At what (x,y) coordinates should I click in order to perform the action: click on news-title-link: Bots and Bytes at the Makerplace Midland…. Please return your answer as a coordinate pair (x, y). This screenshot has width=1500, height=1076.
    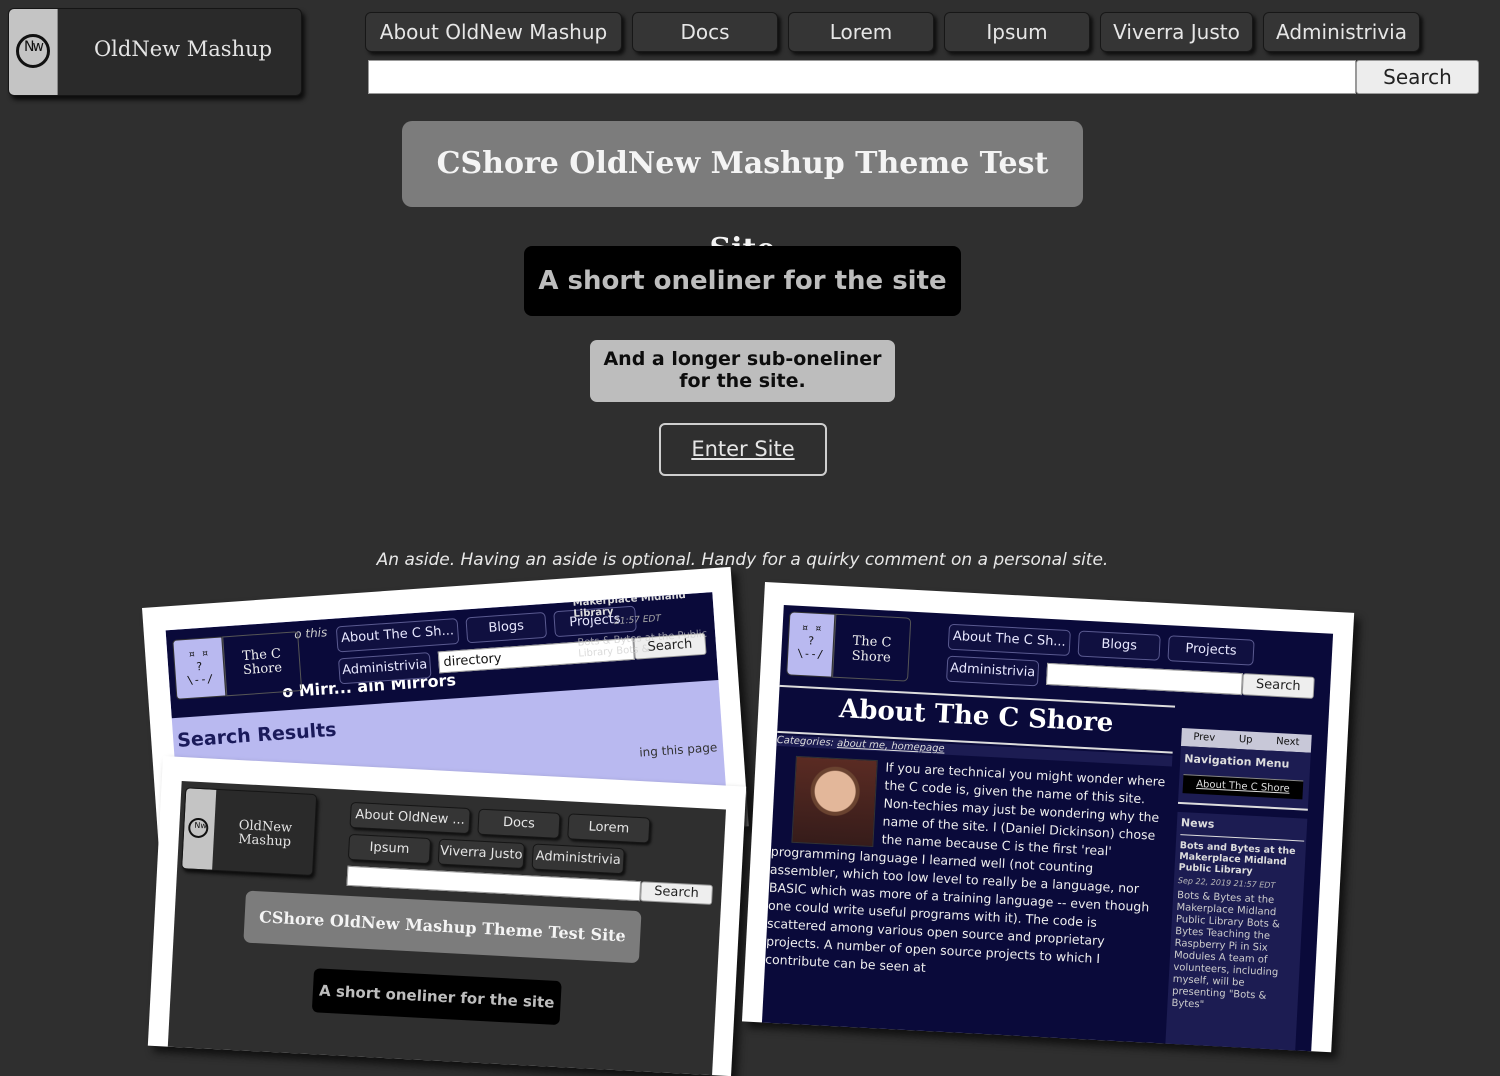
    Looking at the image, I should click on (1241, 859).